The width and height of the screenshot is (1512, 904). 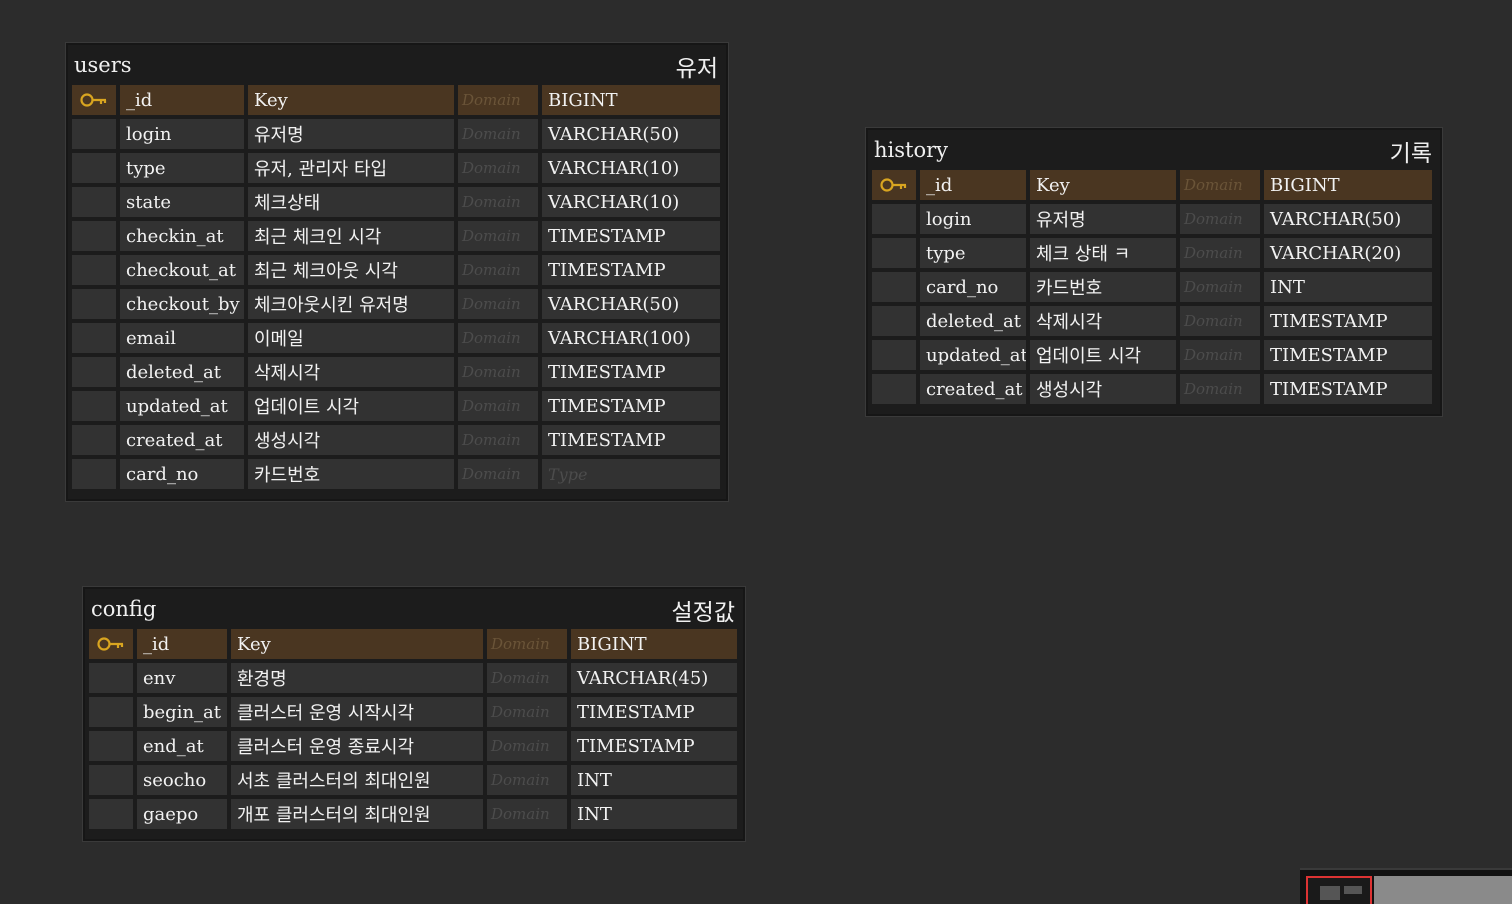 I want to click on column-type: VARCHAR(20), so click(x=1348, y=253).